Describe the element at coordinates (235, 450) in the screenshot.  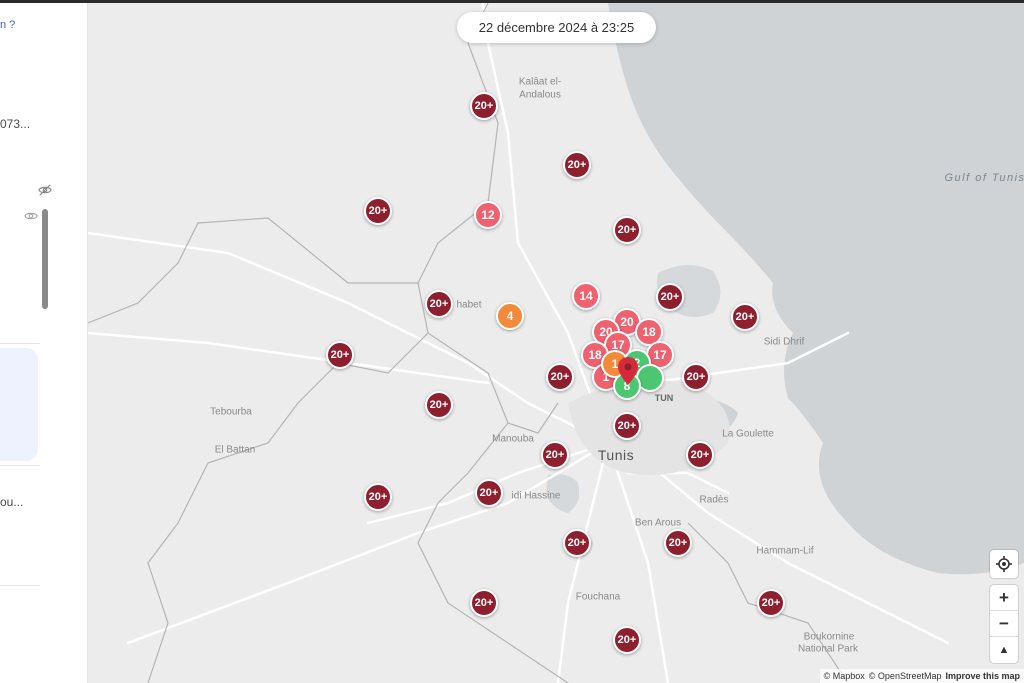
I see `place-label: El Battan` at that location.